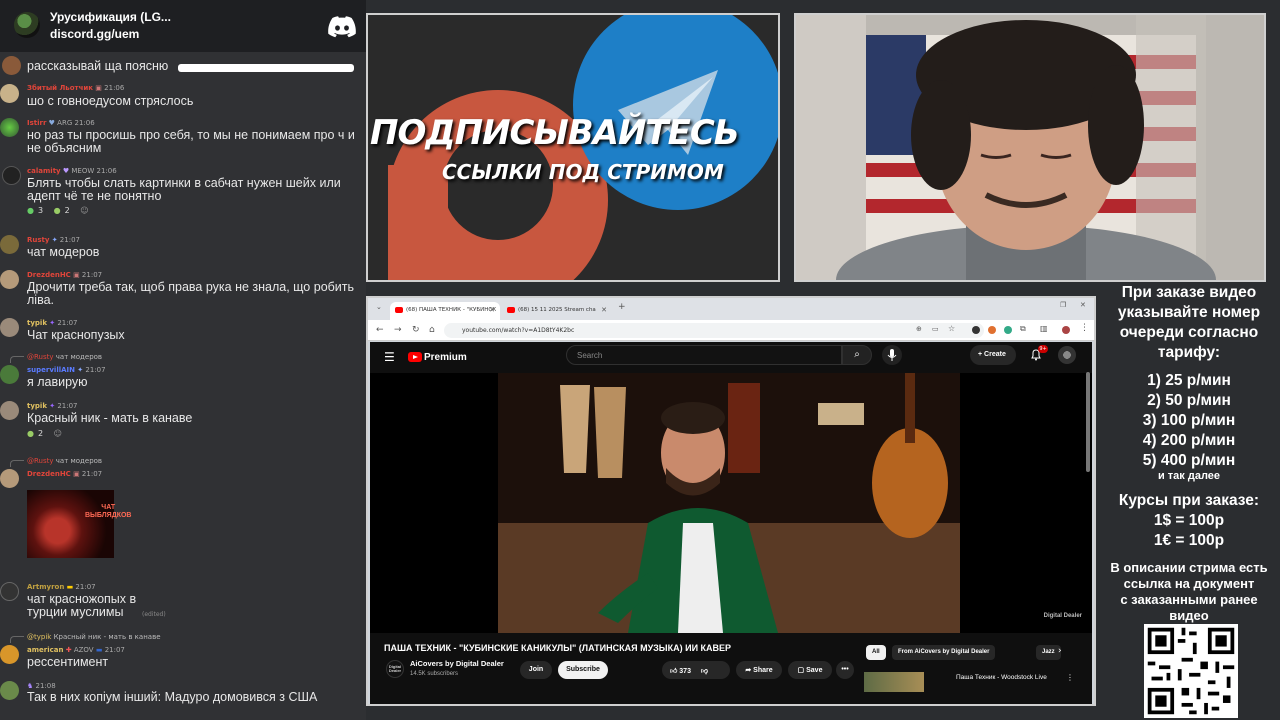 Image resolution: width=1280 pixels, height=720 pixels. Describe the element at coordinates (38, 240) in the screenshot. I see `username: Rusty` at that location.